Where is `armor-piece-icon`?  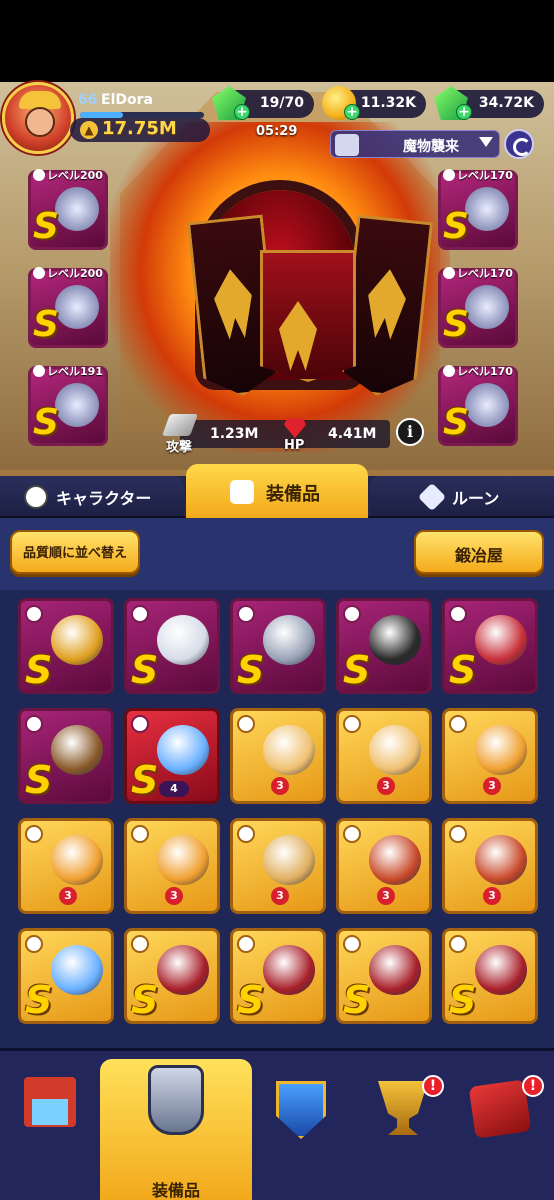
armor-piece-icon is located at coordinates (77, 209).